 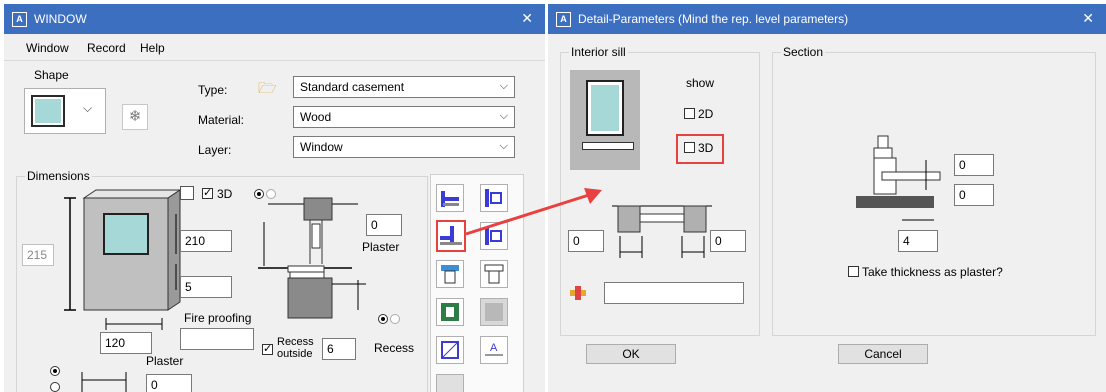 I want to click on layer-select-value: Window, so click(x=321, y=147).